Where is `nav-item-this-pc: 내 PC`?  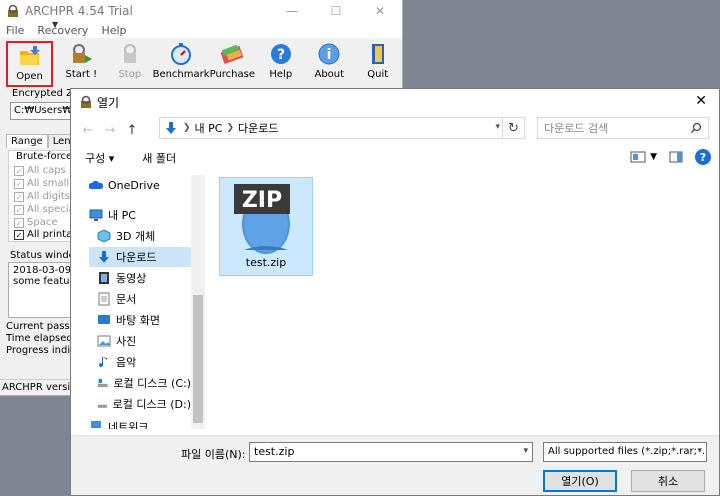
nav-item-this-pc: 내 PC is located at coordinates (139, 215).